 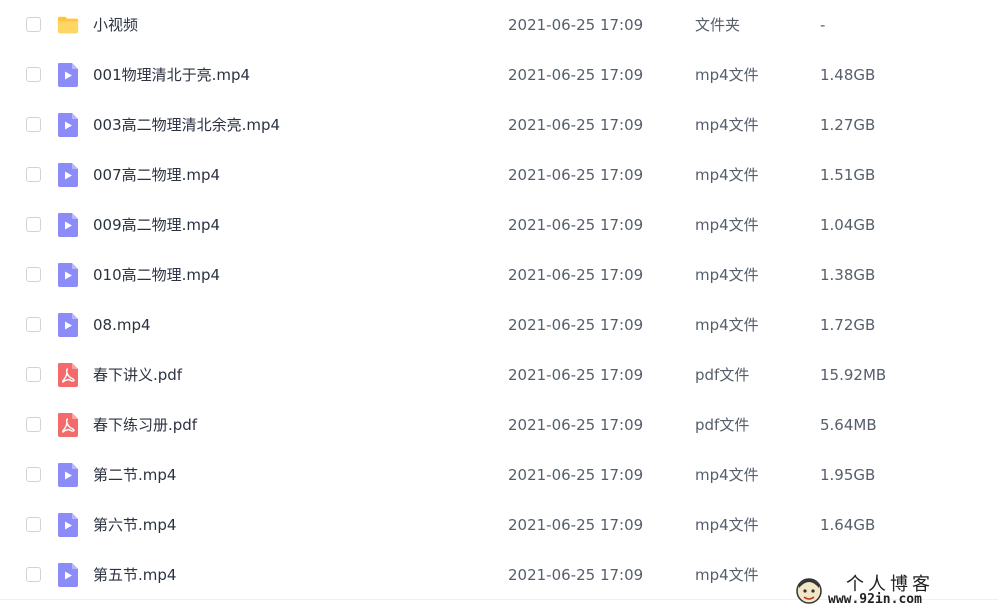 I want to click on file-size: 1.72GB, so click(x=848, y=325).